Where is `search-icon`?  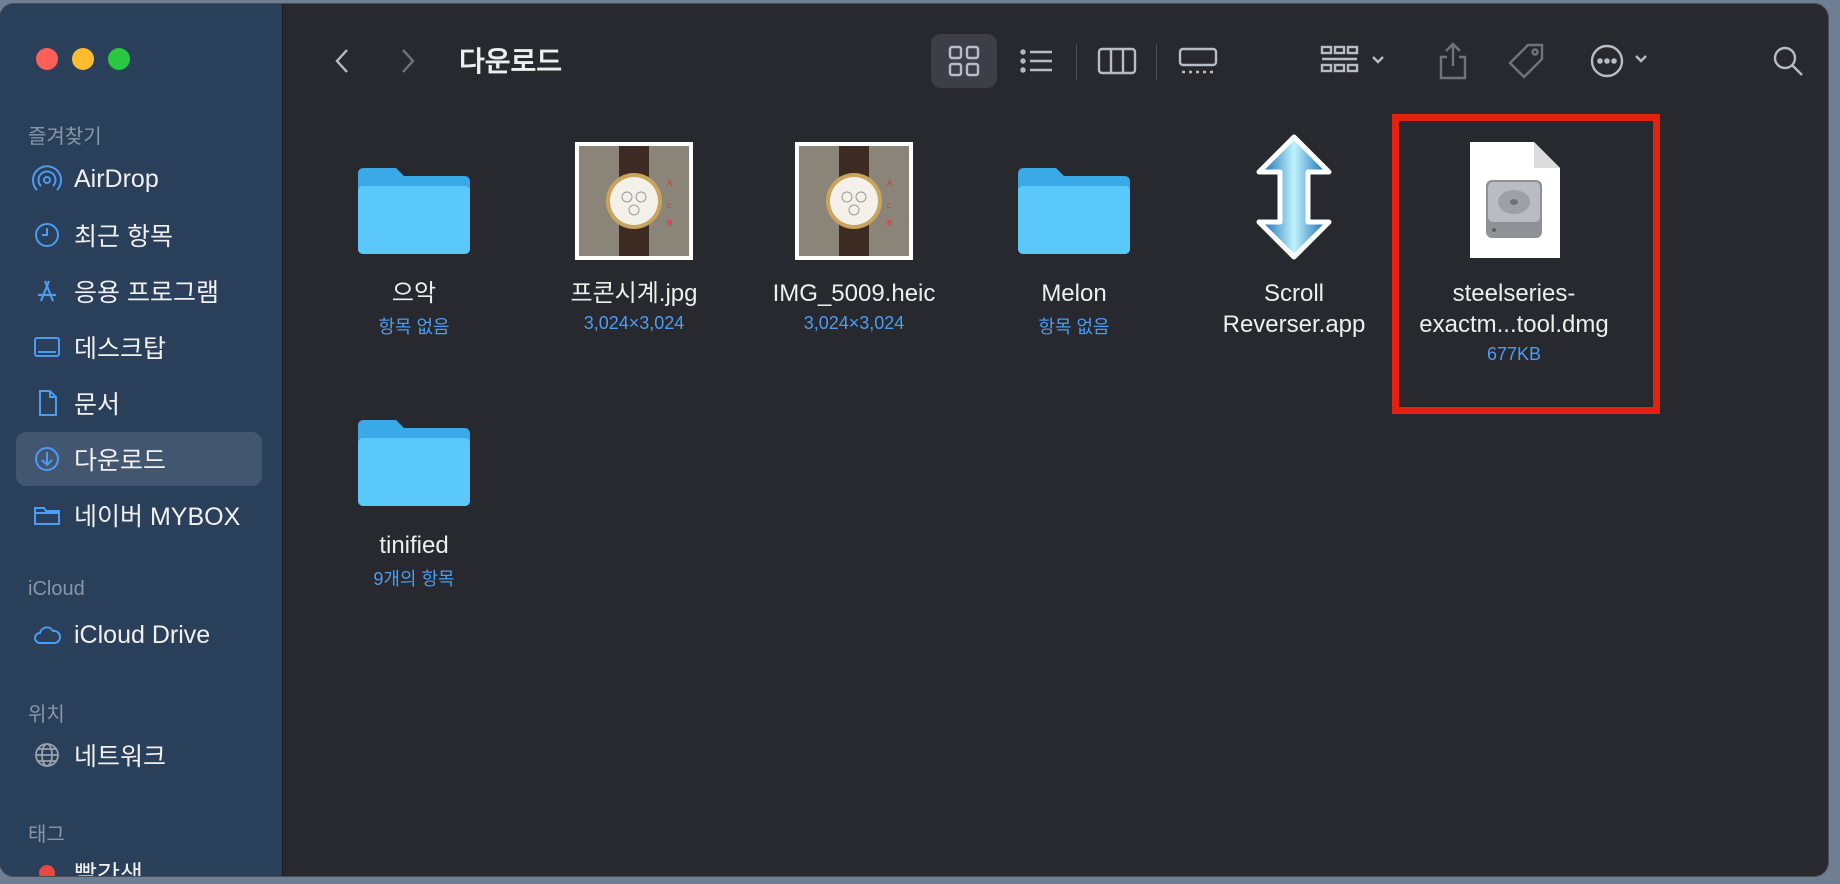
search-icon is located at coordinates (1788, 61).